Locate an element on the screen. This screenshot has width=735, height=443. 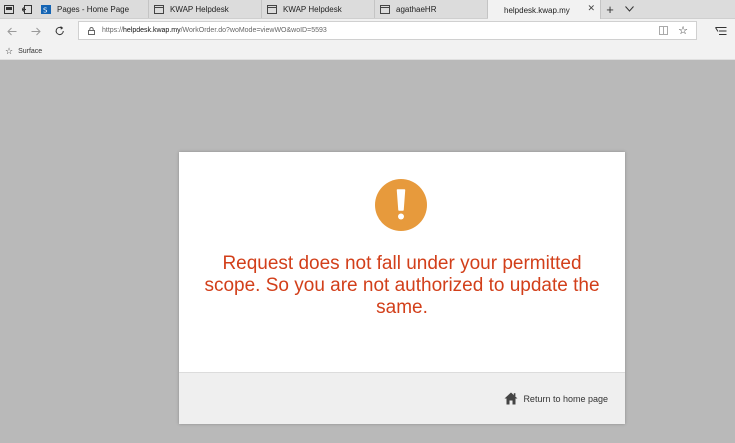
forward-arrow-icon is located at coordinates (36, 31).